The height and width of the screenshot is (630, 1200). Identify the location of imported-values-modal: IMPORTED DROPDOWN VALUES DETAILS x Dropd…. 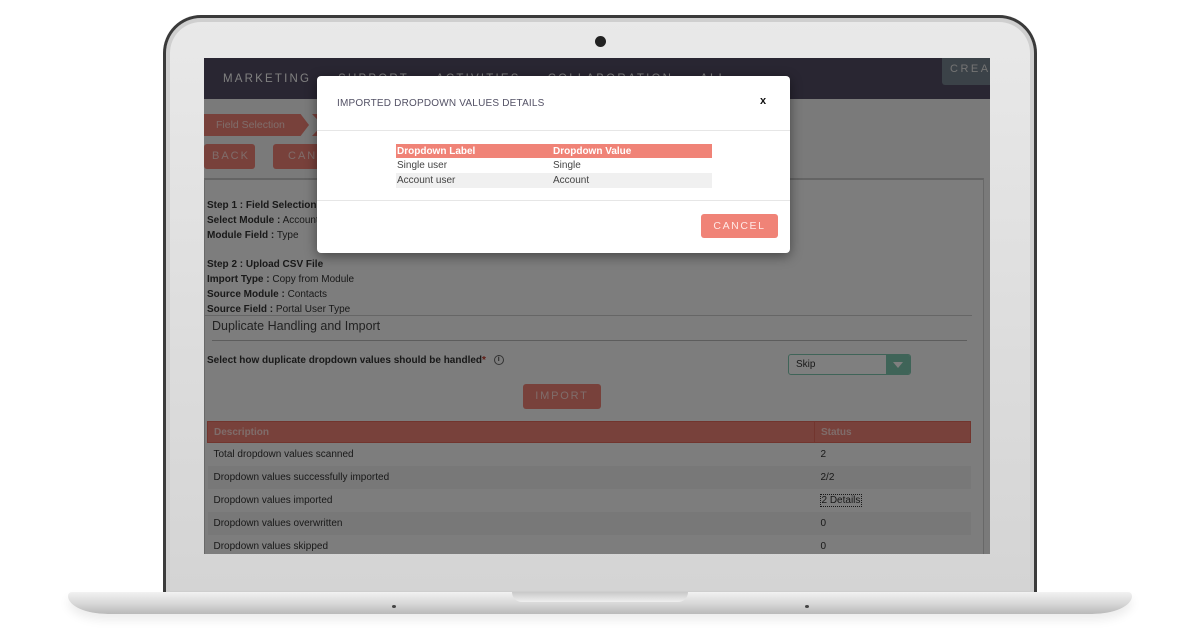
(553, 164).